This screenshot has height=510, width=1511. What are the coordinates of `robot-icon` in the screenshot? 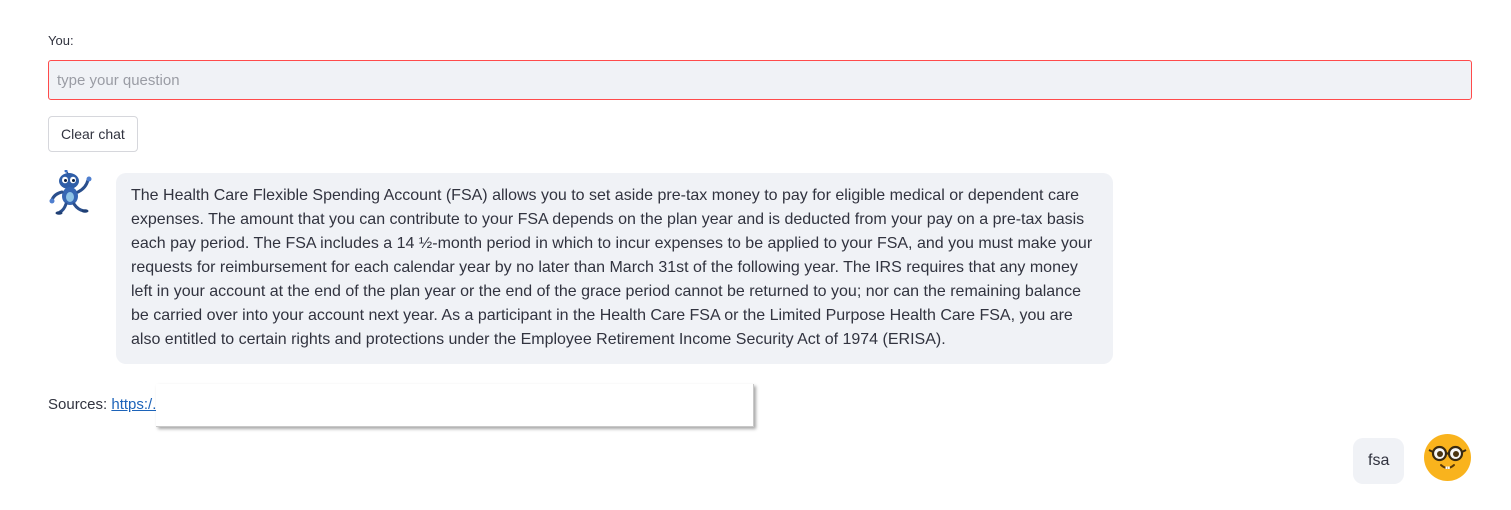 It's located at (71, 192).